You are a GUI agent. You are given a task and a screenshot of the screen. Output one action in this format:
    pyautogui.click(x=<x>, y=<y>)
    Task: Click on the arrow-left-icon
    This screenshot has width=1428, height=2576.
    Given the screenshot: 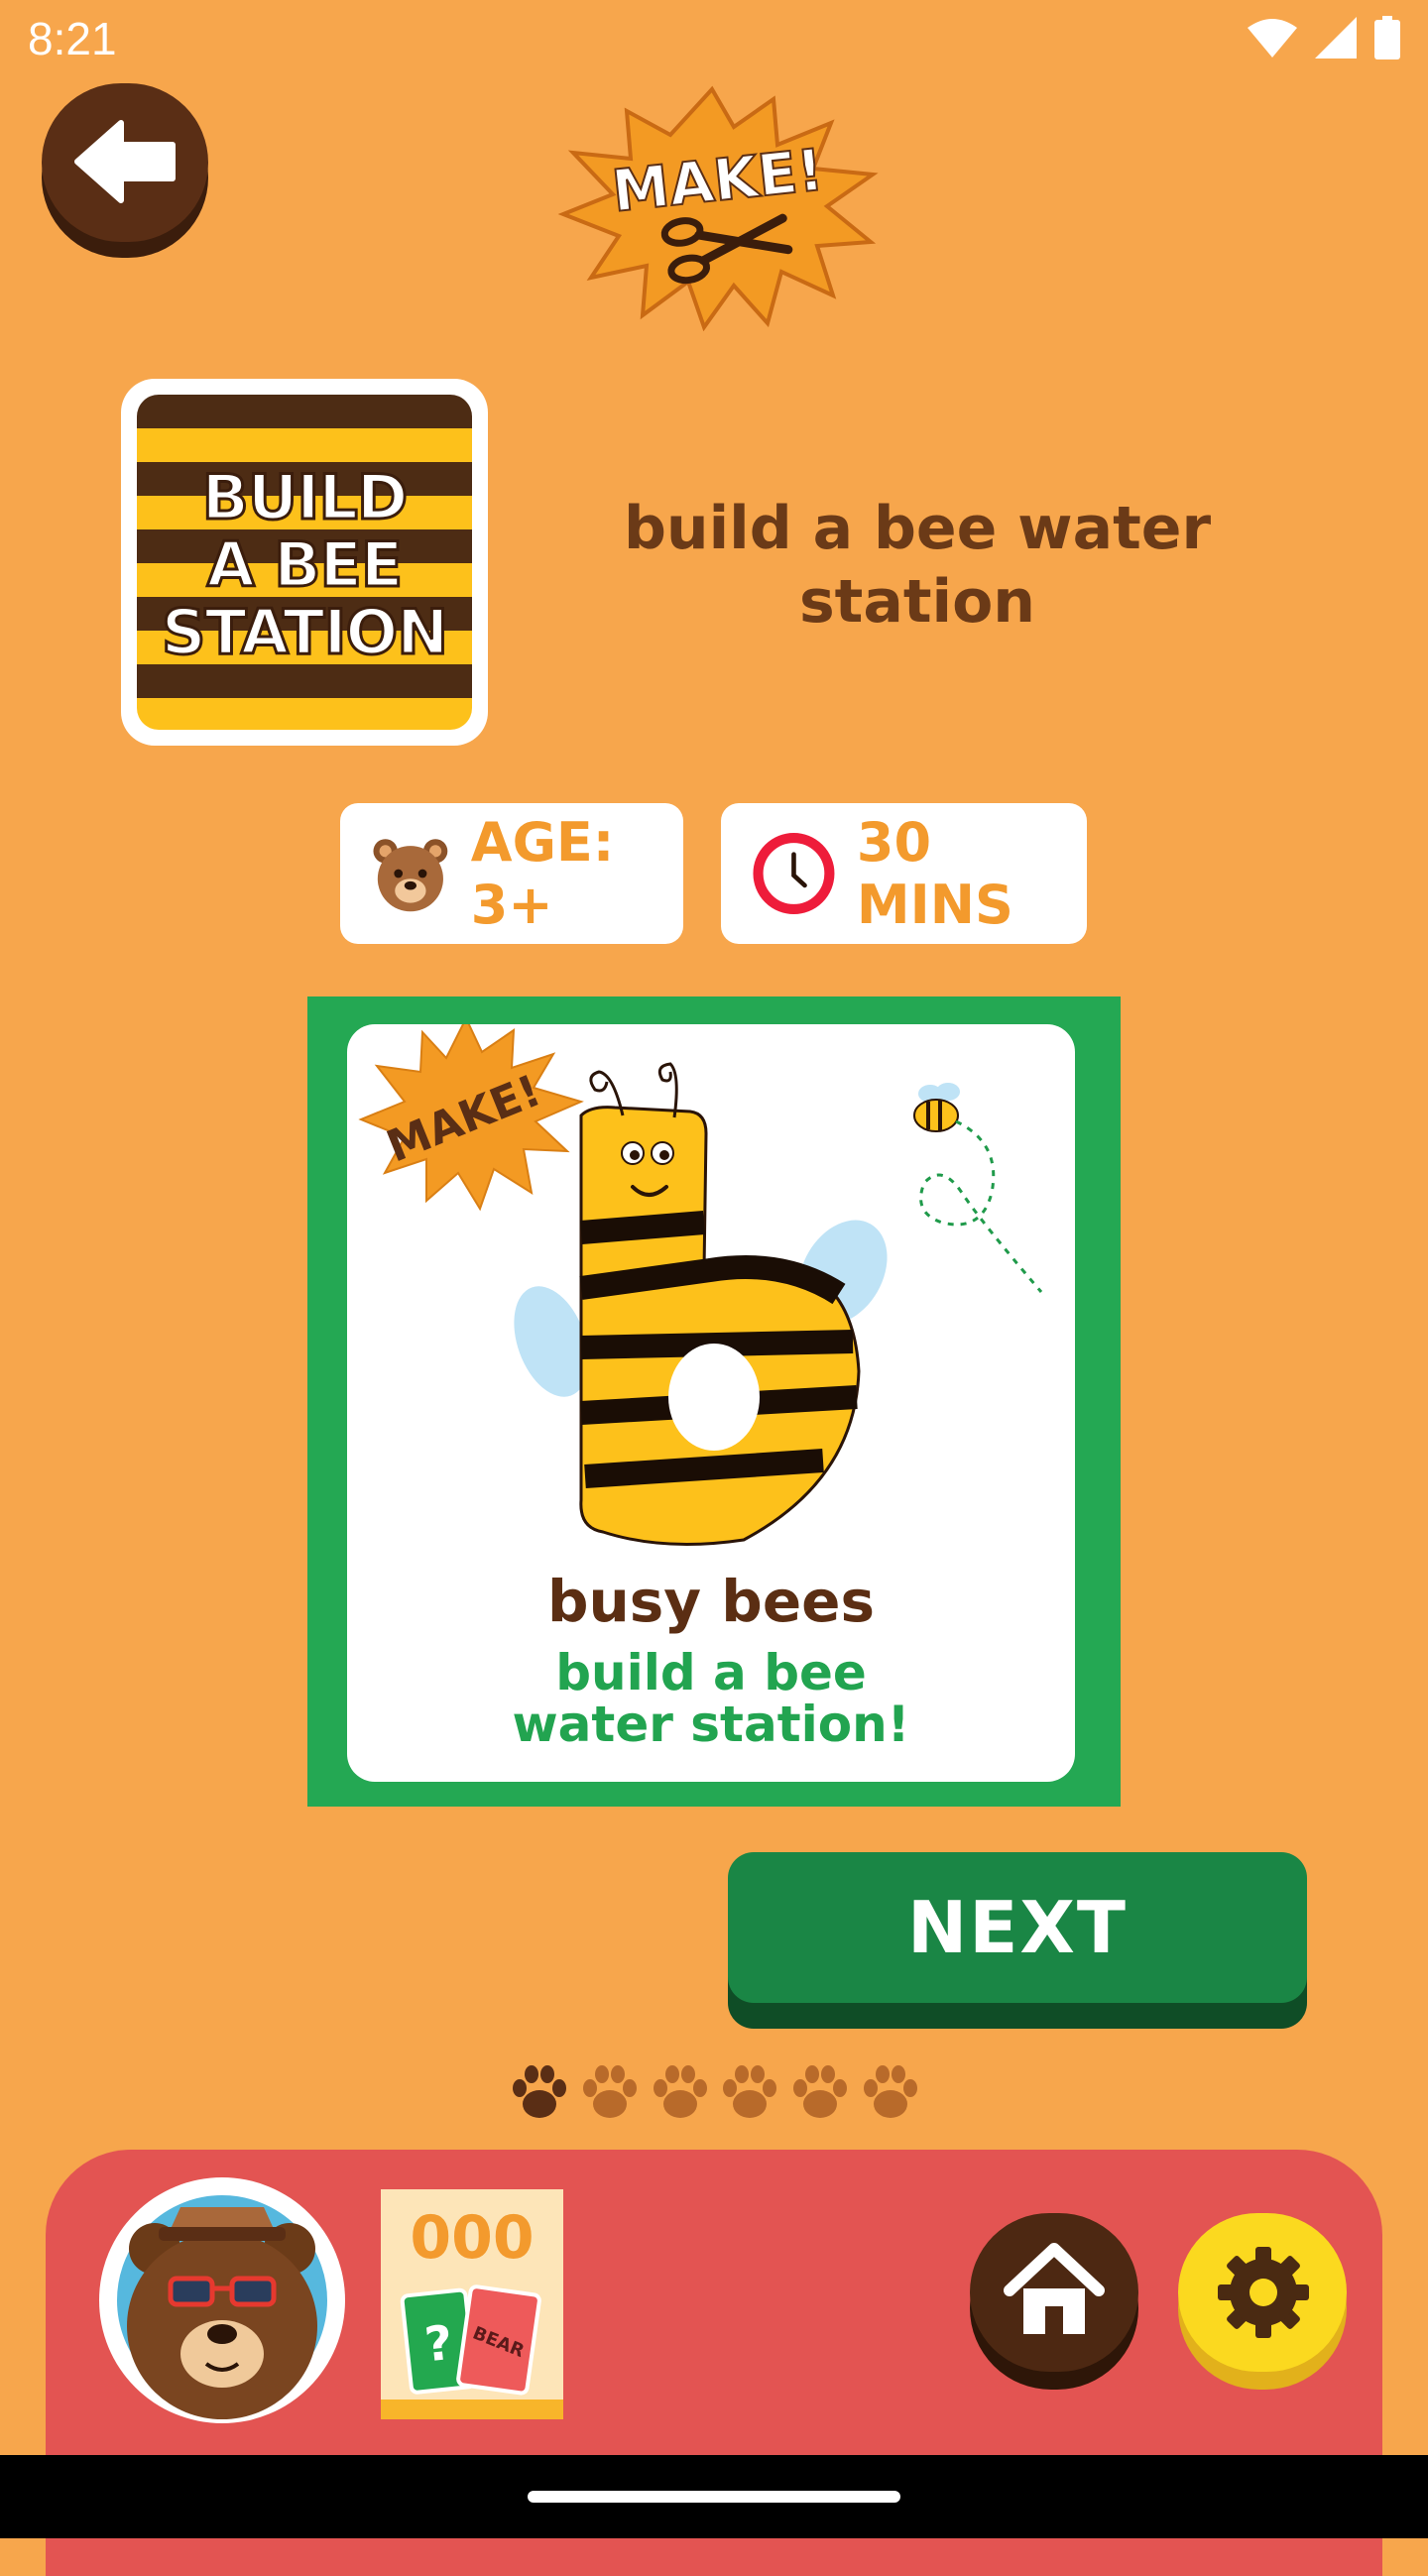 What is the action you would take?
    pyautogui.click(x=125, y=161)
    